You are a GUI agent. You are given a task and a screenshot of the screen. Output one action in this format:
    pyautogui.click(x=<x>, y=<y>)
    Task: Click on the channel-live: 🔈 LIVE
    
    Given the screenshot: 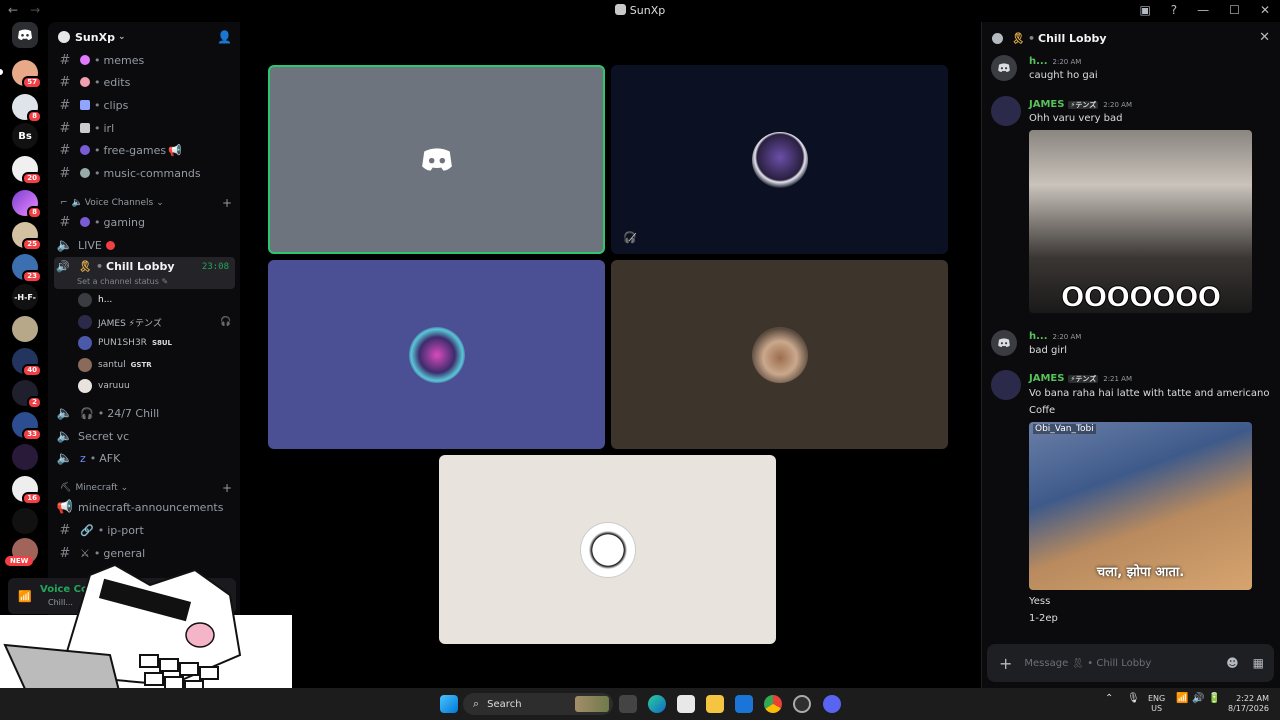 What is the action you would take?
    pyautogui.click(x=145, y=245)
    